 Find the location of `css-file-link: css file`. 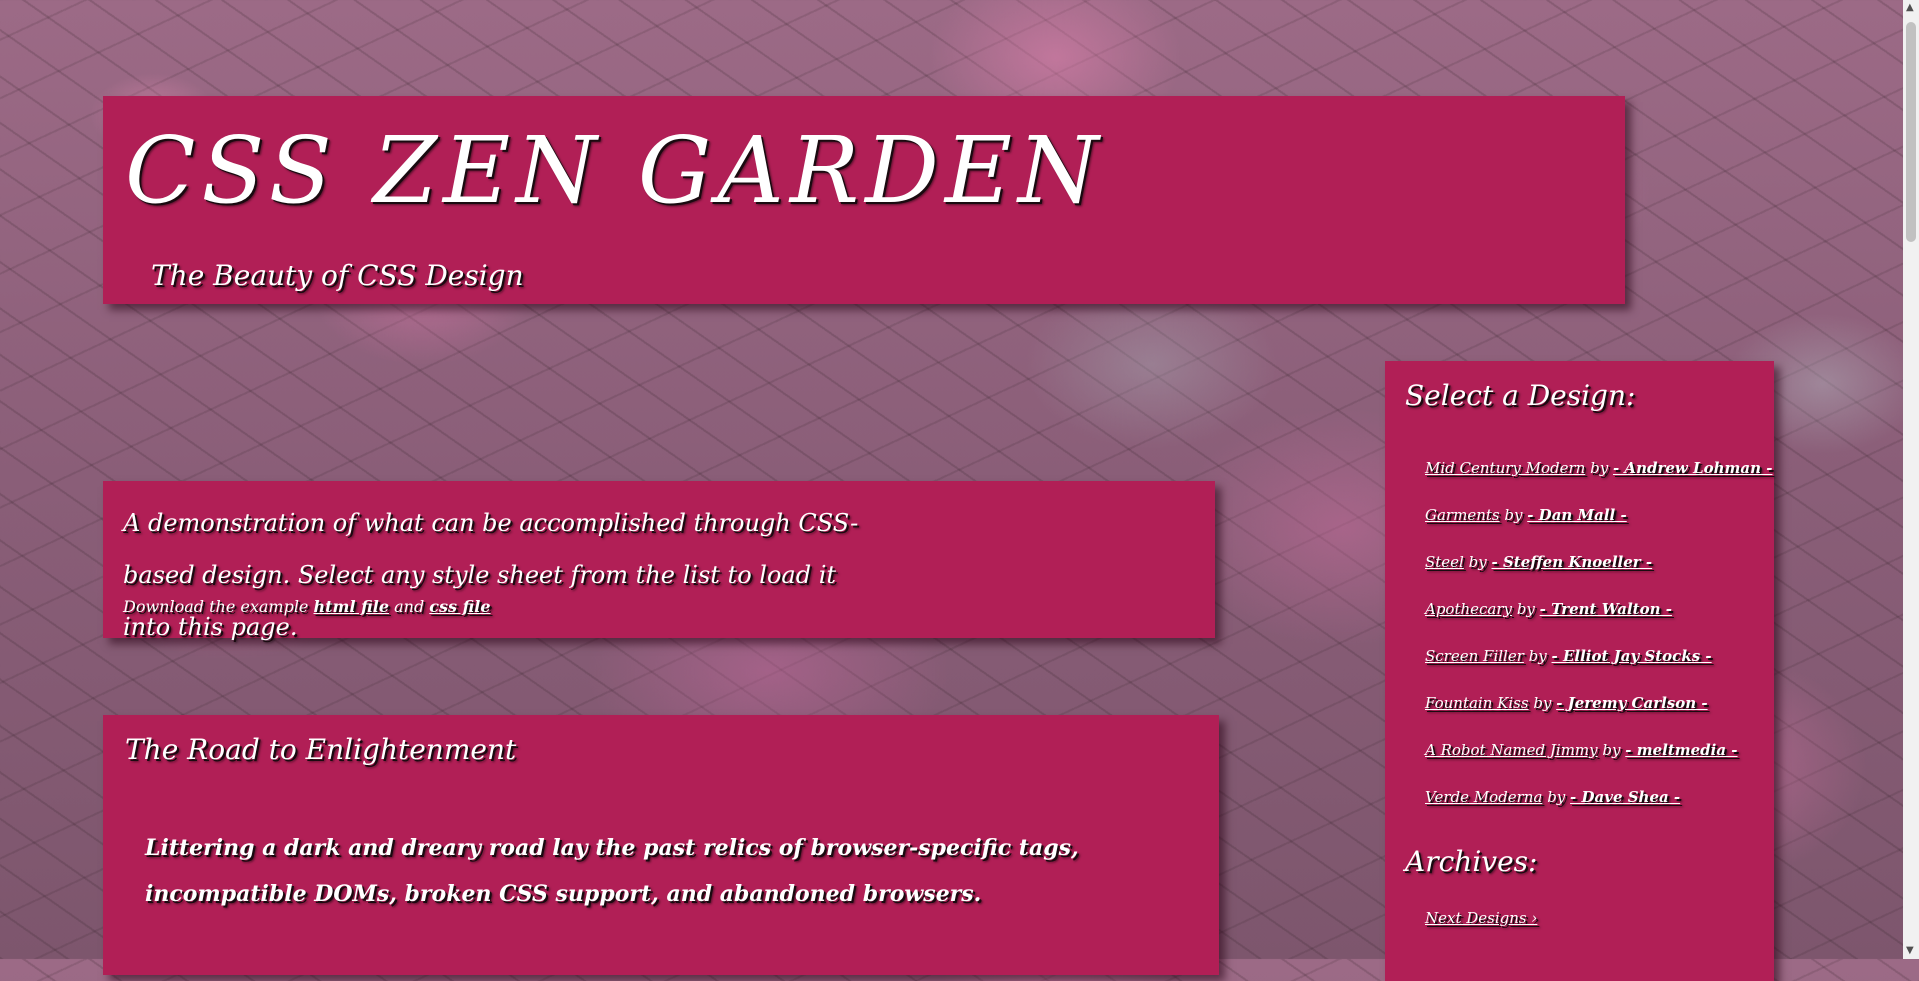

css-file-link: css file is located at coordinates (459, 606).